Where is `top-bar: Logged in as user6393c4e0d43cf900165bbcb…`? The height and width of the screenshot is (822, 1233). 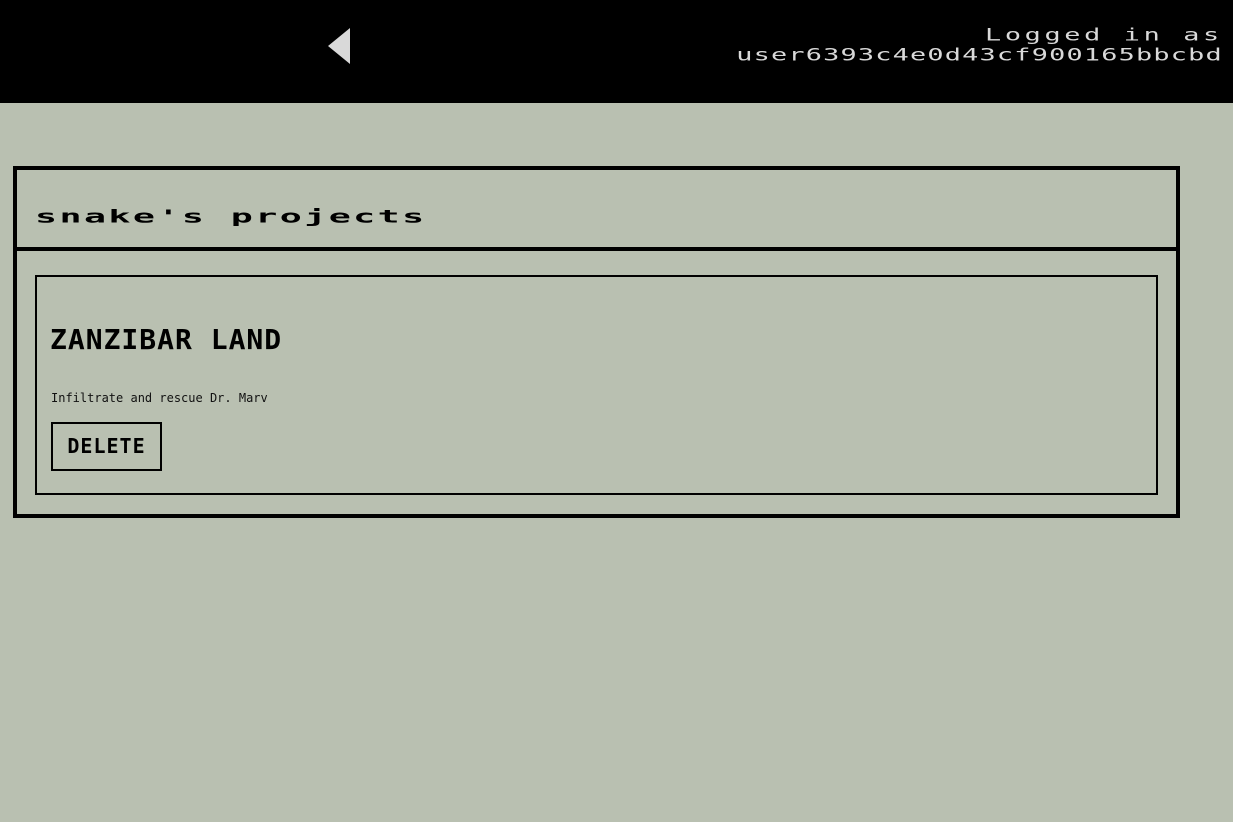
top-bar: Logged in as user6393c4e0d43cf900165bbcb… is located at coordinates (616, 51).